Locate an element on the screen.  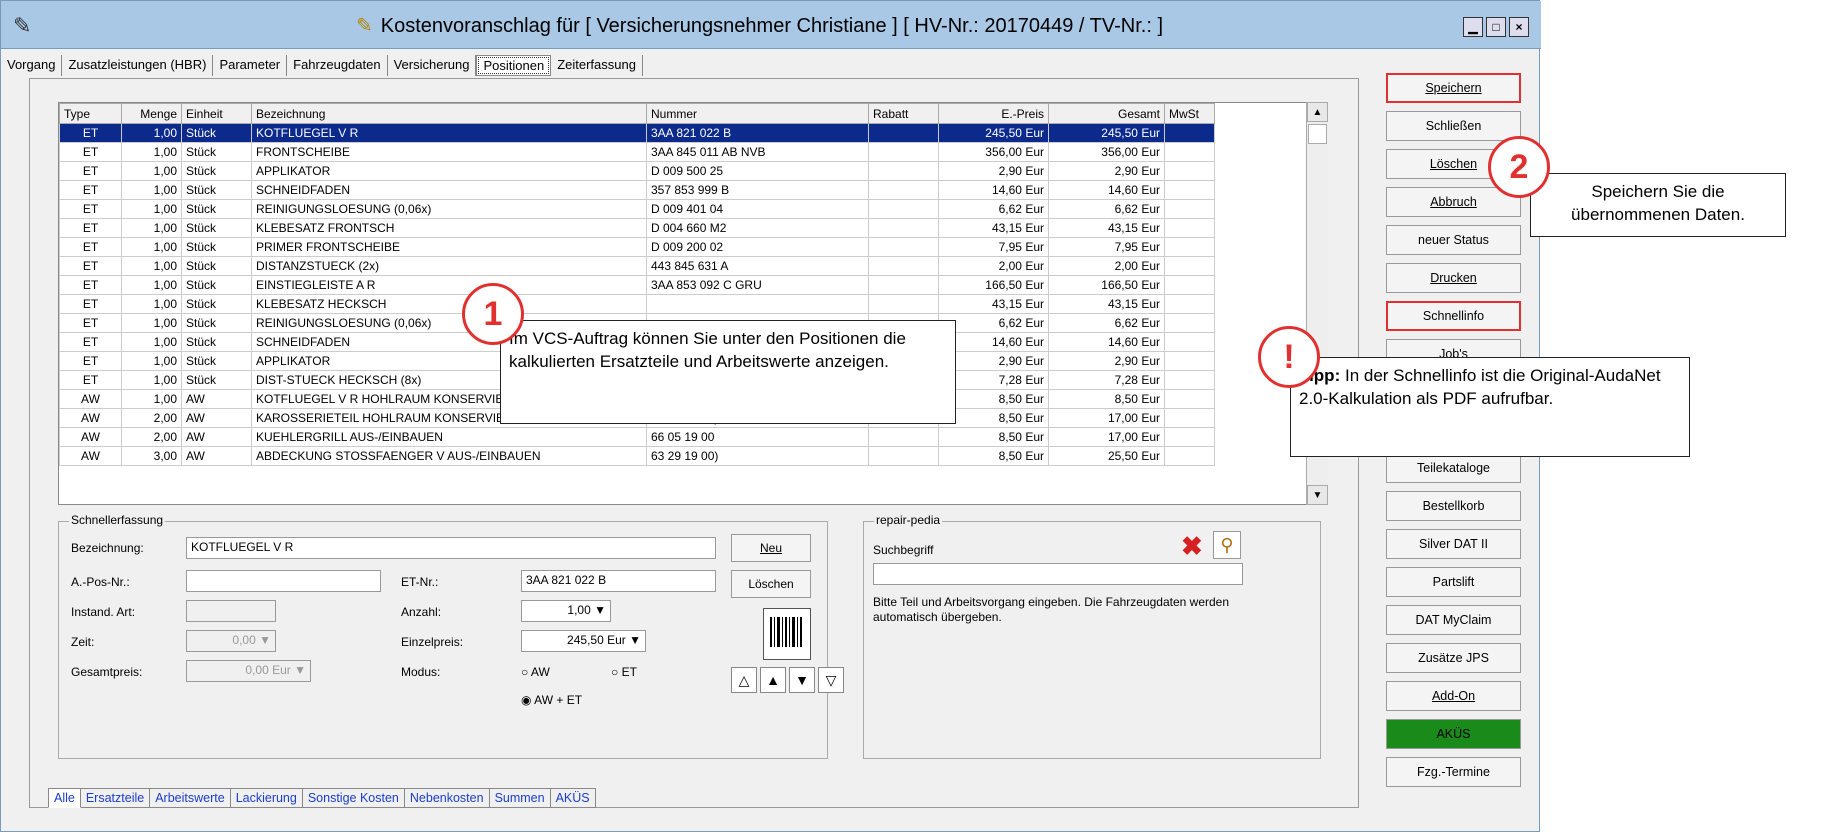
table-cell: 8,50 Eur is located at coordinates (1106, 399).